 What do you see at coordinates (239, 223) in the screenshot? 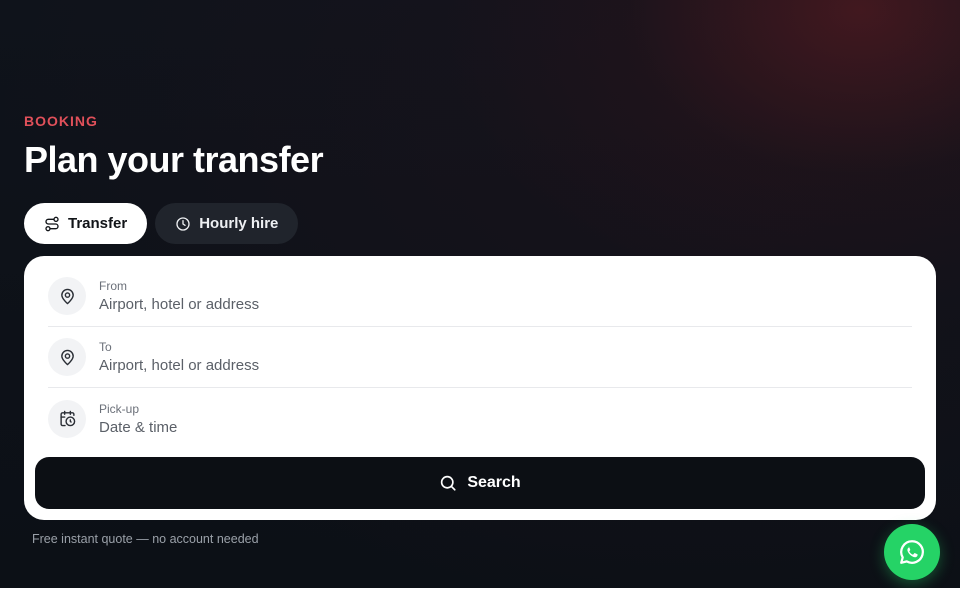
I see `tab-hourly-hire-label: Hourly hire` at bounding box center [239, 223].